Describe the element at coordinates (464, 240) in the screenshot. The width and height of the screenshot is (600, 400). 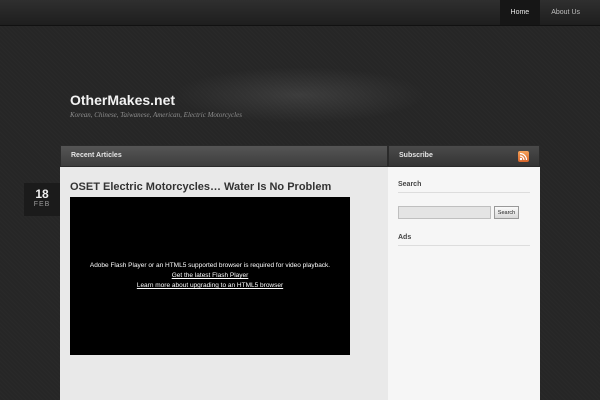
I see `ads-heading: Ads` at that location.